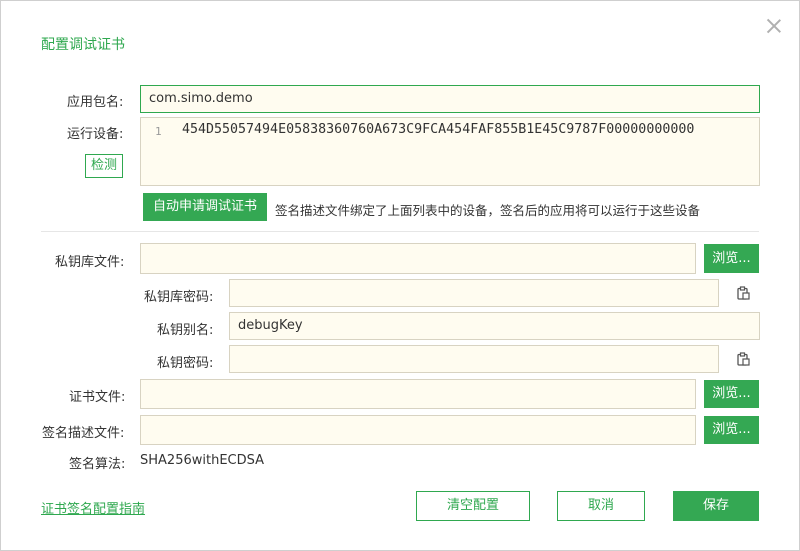 Image resolution: width=800 pixels, height=551 pixels. I want to click on keystore-password-label: 私钥库密码:, so click(179, 297).